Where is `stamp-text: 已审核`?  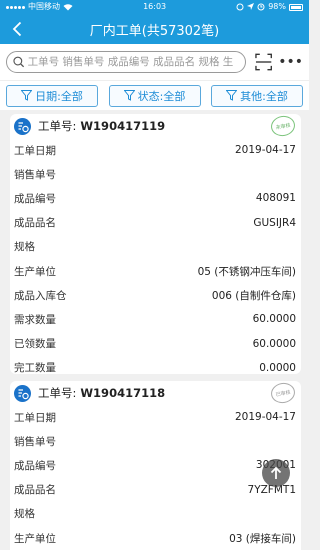 stamp-text: 已审核 is located at coordinates (283, 393).